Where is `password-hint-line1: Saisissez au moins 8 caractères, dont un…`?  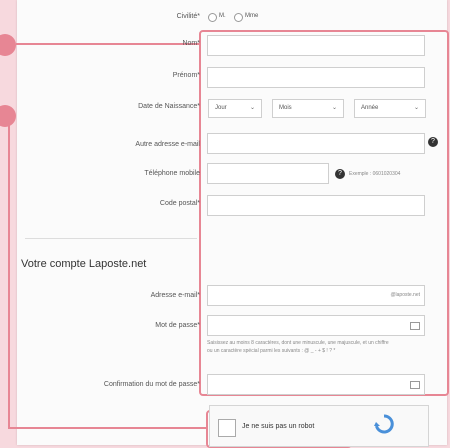 password-hint-line1: Saisissez au moins 8 caractères, dont un… is located at coordinates (298, 343).